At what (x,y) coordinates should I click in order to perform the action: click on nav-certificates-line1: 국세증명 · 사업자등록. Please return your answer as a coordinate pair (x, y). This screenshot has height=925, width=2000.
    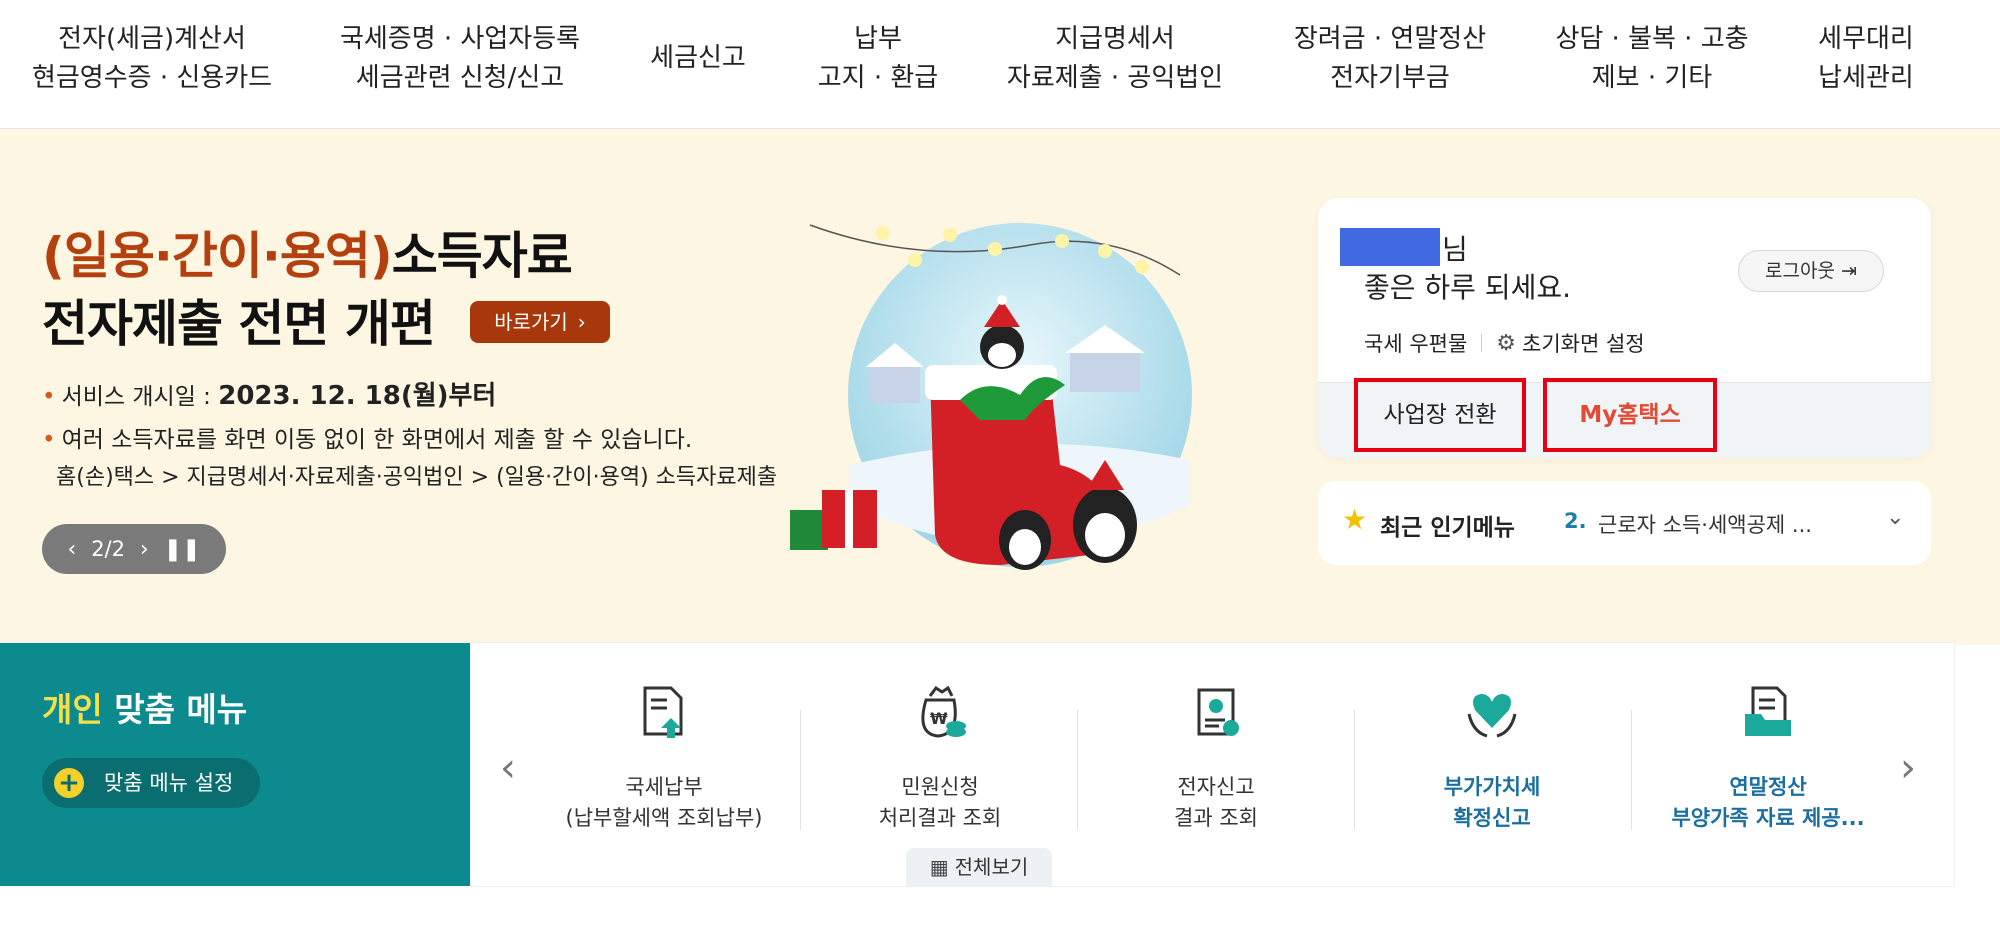
    Looking at the image, I should click on (460, 39).